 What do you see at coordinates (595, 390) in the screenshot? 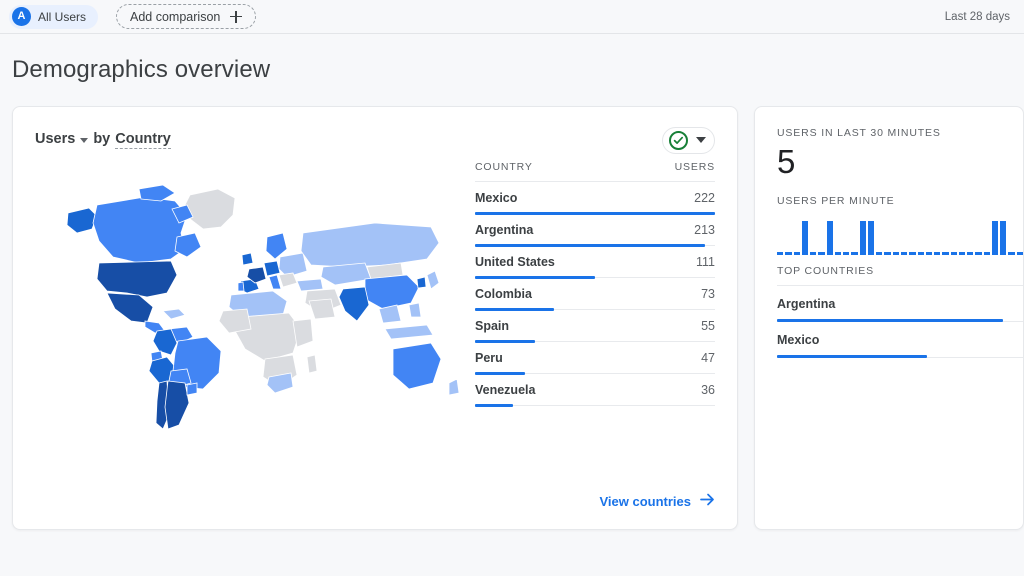
I see `table-row: Venezuela 36` at bounding box center [595, 390].